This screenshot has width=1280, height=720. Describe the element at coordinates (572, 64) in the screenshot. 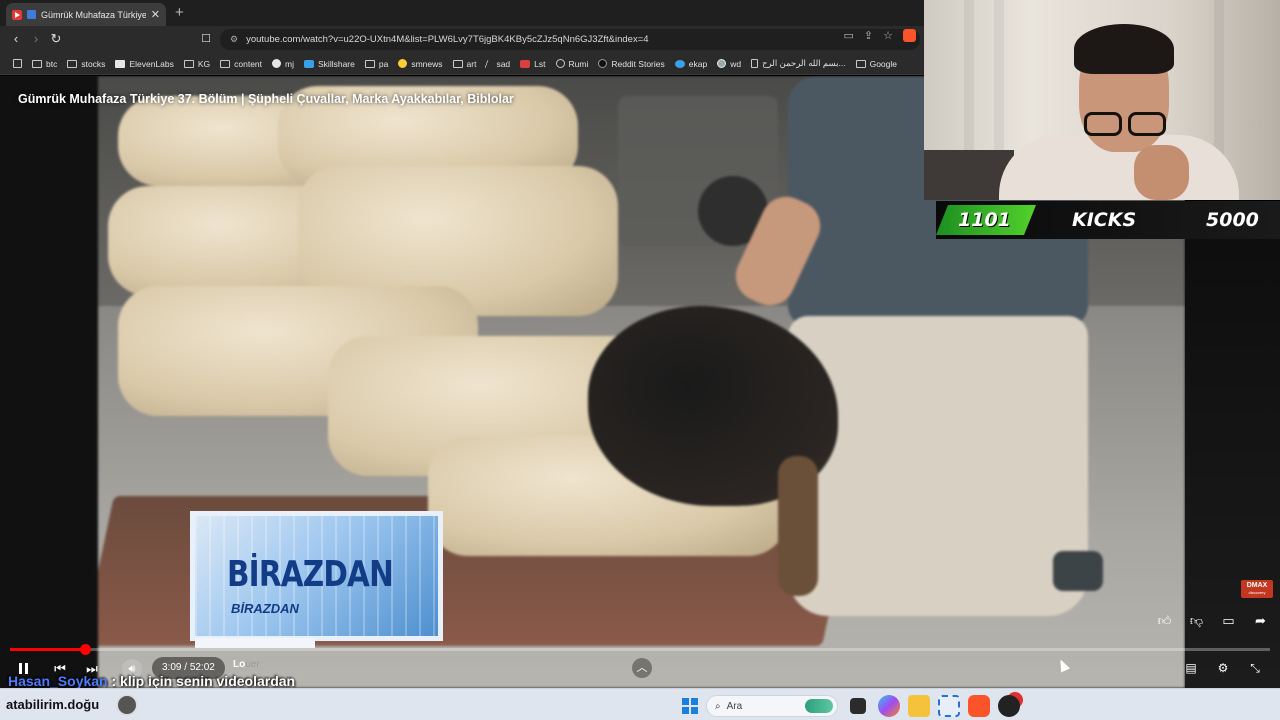

I see `bookmark-rumi: Rumi` at that location.